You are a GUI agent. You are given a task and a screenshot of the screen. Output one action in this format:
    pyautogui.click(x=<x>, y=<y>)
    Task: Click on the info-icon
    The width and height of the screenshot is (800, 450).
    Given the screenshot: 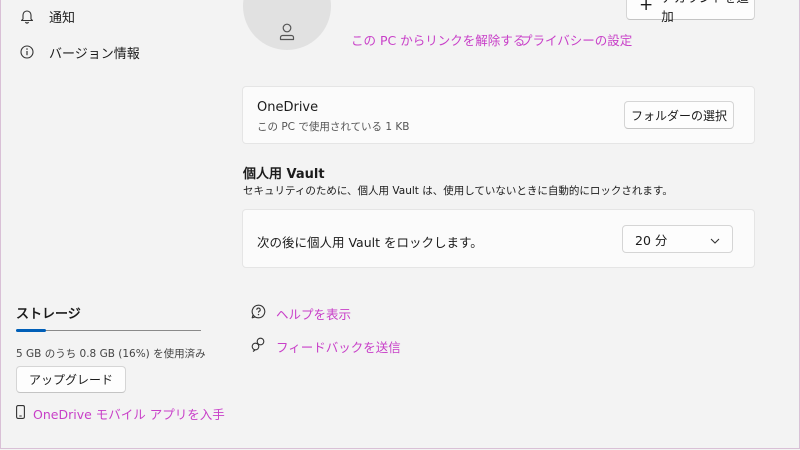 What is the action you would take?
    pyautogui.click(x=27, y=52)
    